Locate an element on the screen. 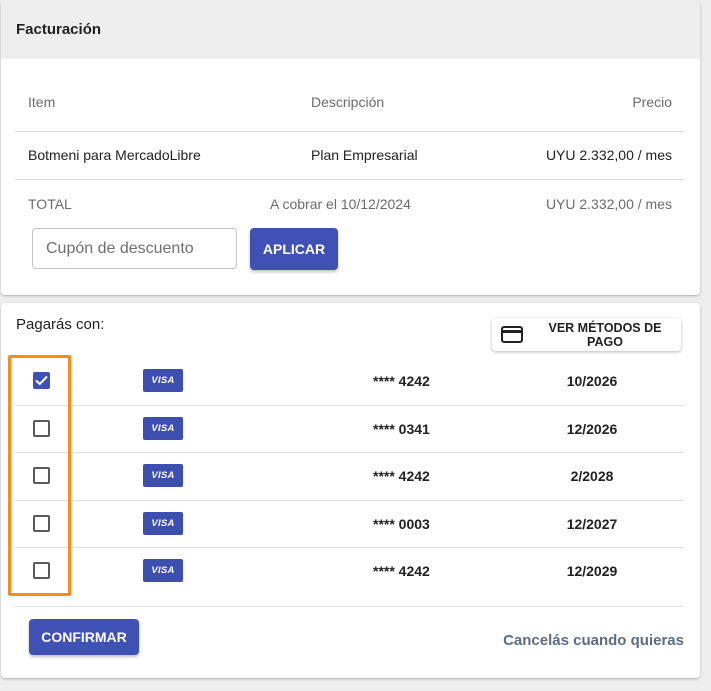 The height and width of the screenshot is (691, 711). card-expiry: 10/2026 is located at coordinates (592, 381).